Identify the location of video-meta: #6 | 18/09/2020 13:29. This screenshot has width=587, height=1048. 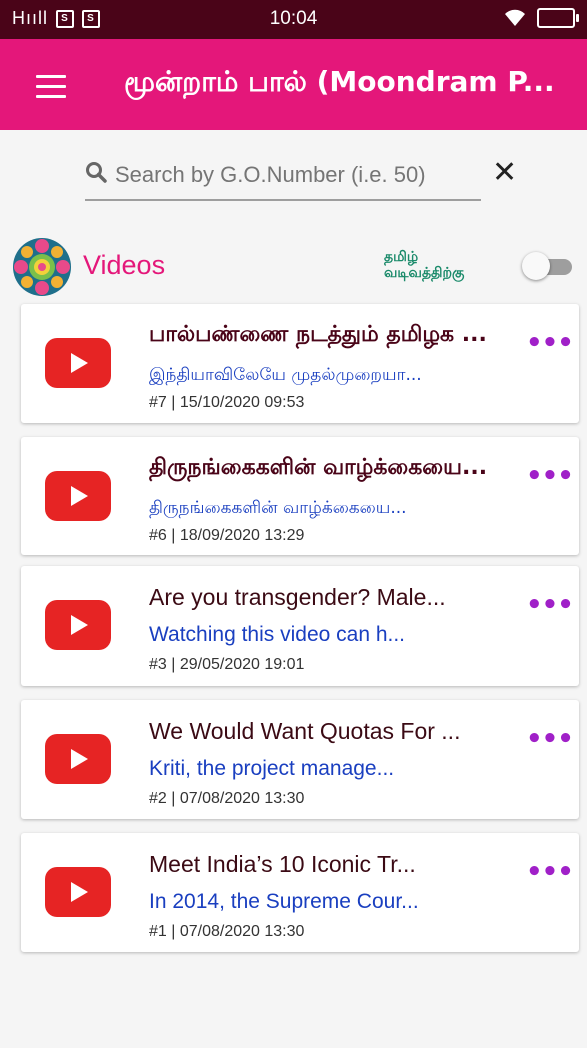
(227, 535).